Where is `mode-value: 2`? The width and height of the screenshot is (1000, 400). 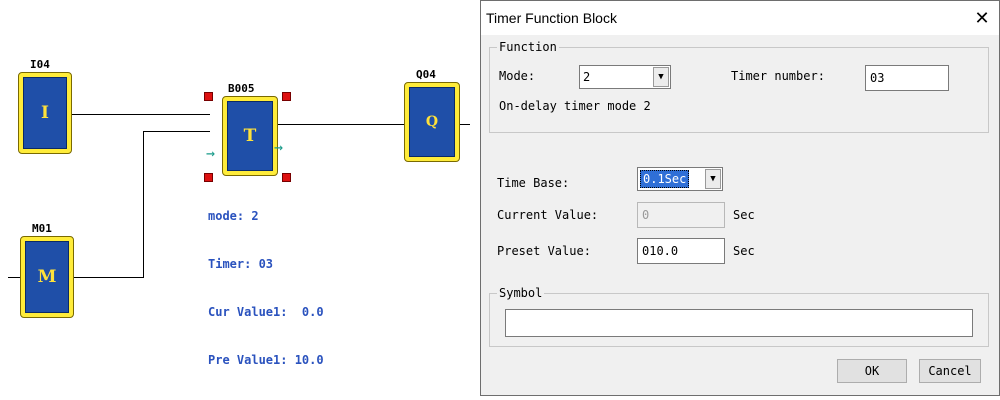 mode-value: 2 is located at coordinates (587, 77).